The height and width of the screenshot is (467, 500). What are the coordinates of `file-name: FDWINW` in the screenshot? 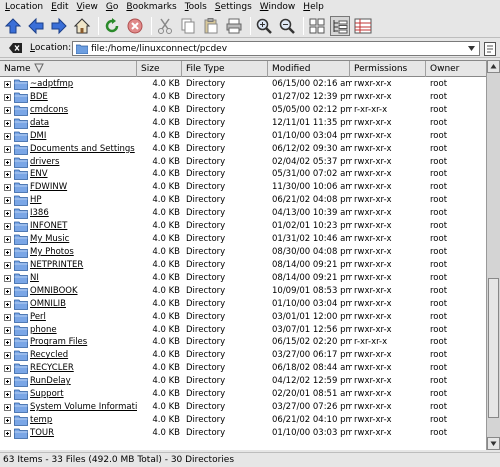 It's located at (48, 187).